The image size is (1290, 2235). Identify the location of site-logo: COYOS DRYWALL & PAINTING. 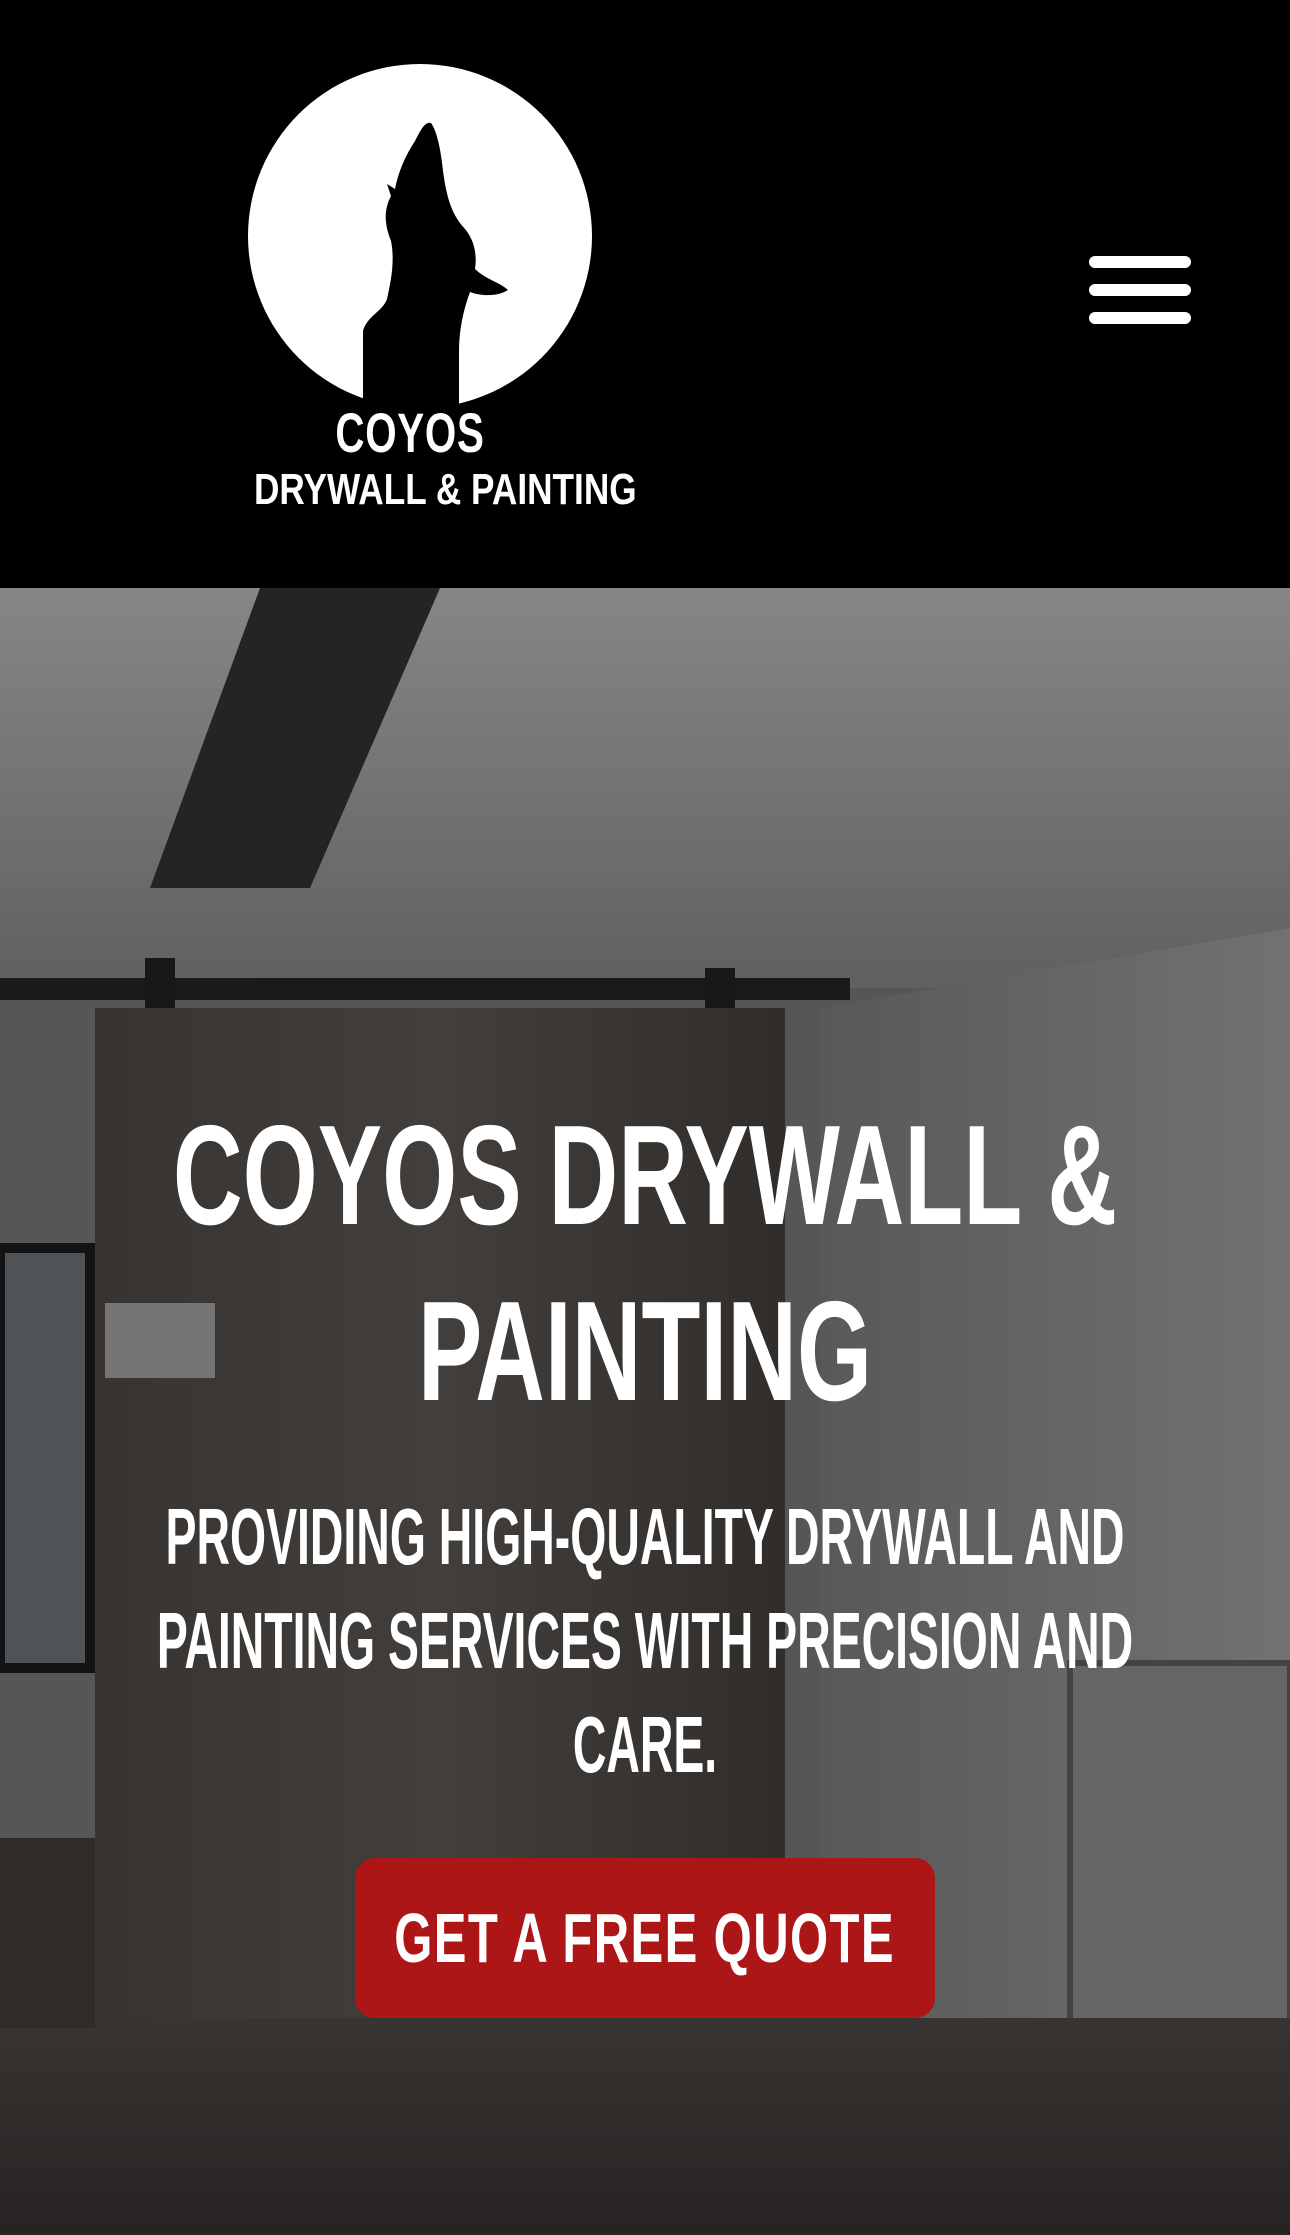
(426, 290).